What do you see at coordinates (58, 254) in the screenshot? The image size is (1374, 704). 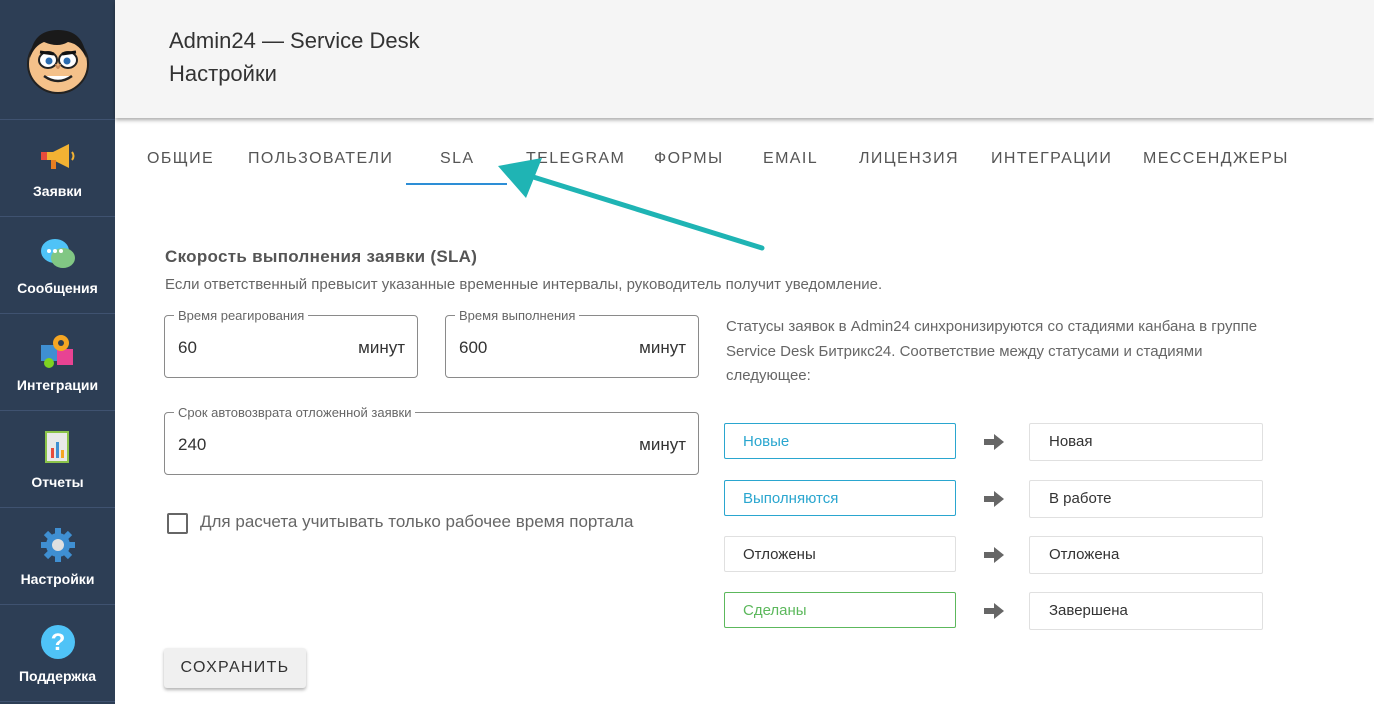 I see `chat-bubbles-icon` at bounding box center [58, 254].